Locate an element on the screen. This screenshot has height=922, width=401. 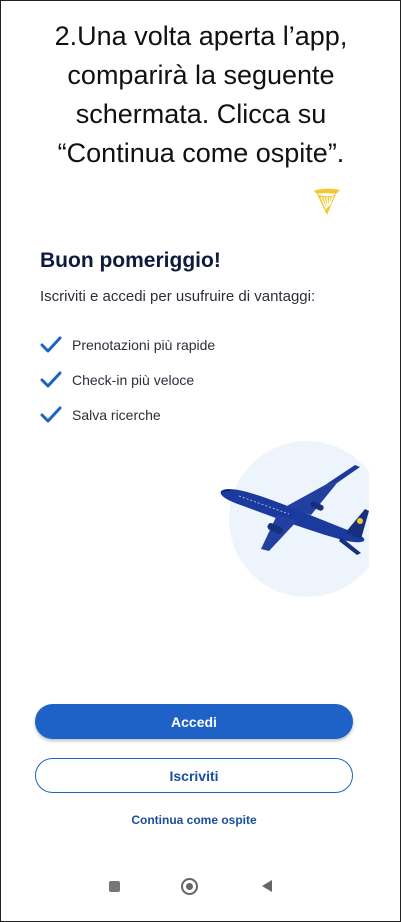
benefit-label: Salva ricerche is located at coordinates (116, 414).